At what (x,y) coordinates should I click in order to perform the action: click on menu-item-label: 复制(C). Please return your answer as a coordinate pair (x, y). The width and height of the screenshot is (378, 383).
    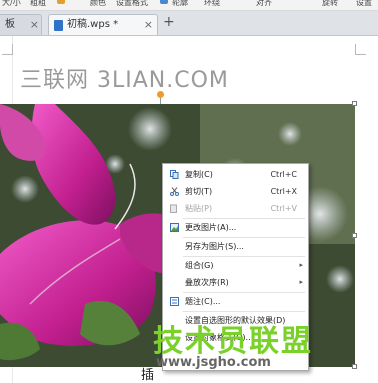
    Looking at the image, I should click on (199, 174).